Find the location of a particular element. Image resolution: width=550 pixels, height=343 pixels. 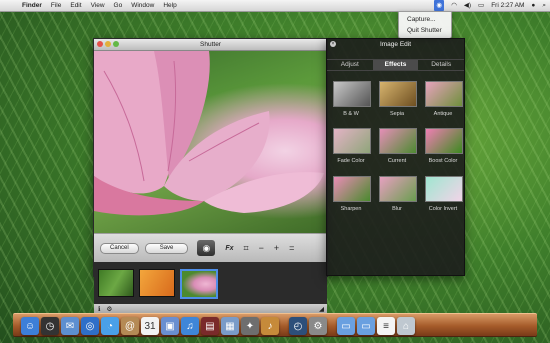

itunes-icon: ♫ is located at coordinates (190, 326).